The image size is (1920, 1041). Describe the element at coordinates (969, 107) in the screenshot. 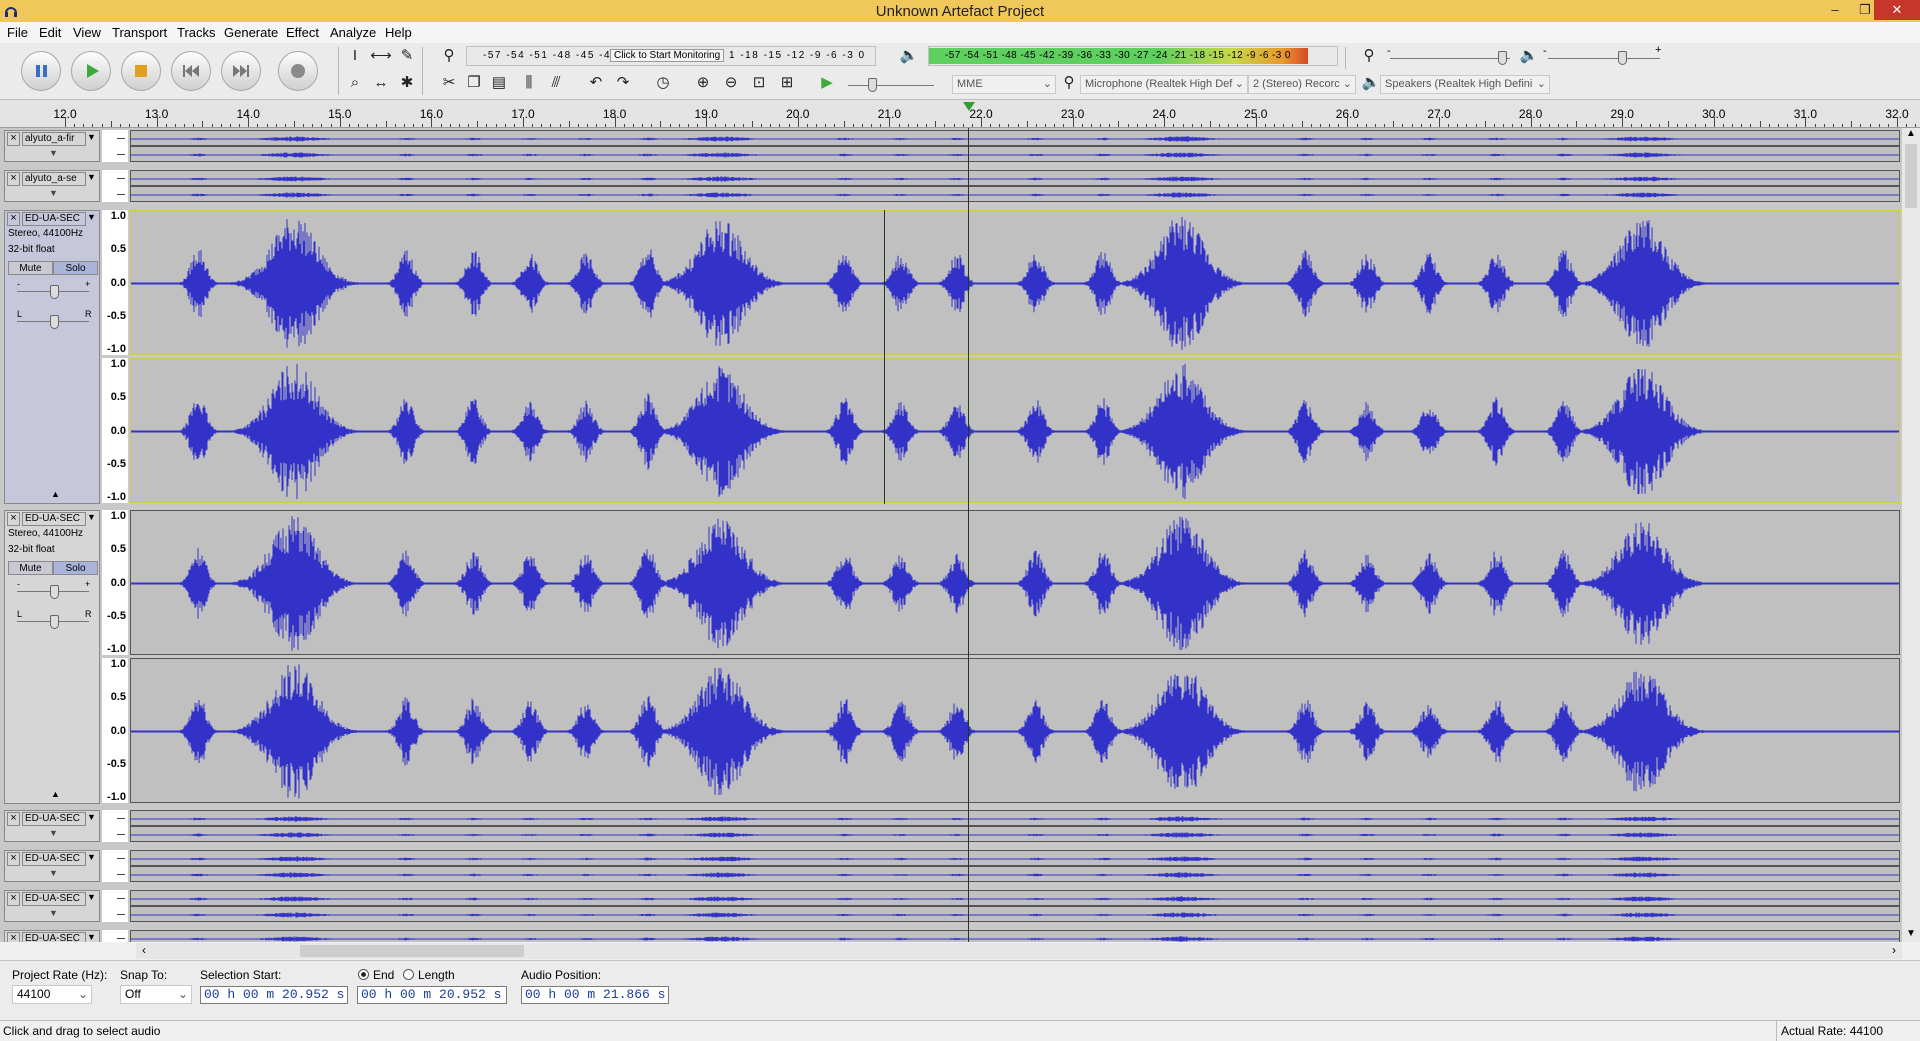

I see `playhead-marker-icon` at that location.